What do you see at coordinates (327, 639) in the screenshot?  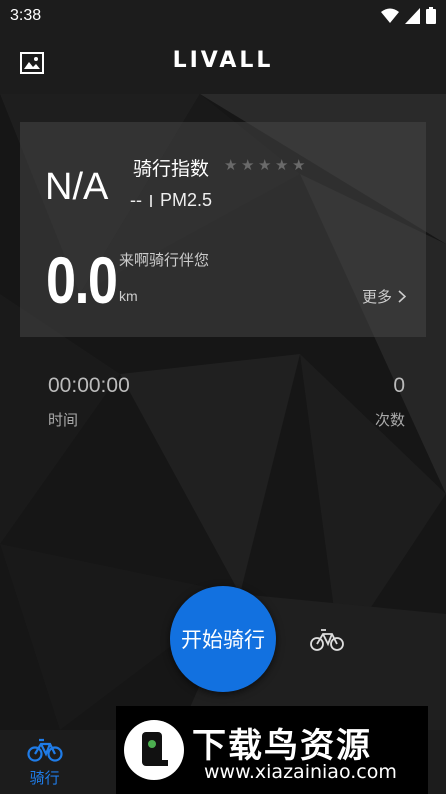 I see `bike-mode-icon` at bounding box center [327, 639].